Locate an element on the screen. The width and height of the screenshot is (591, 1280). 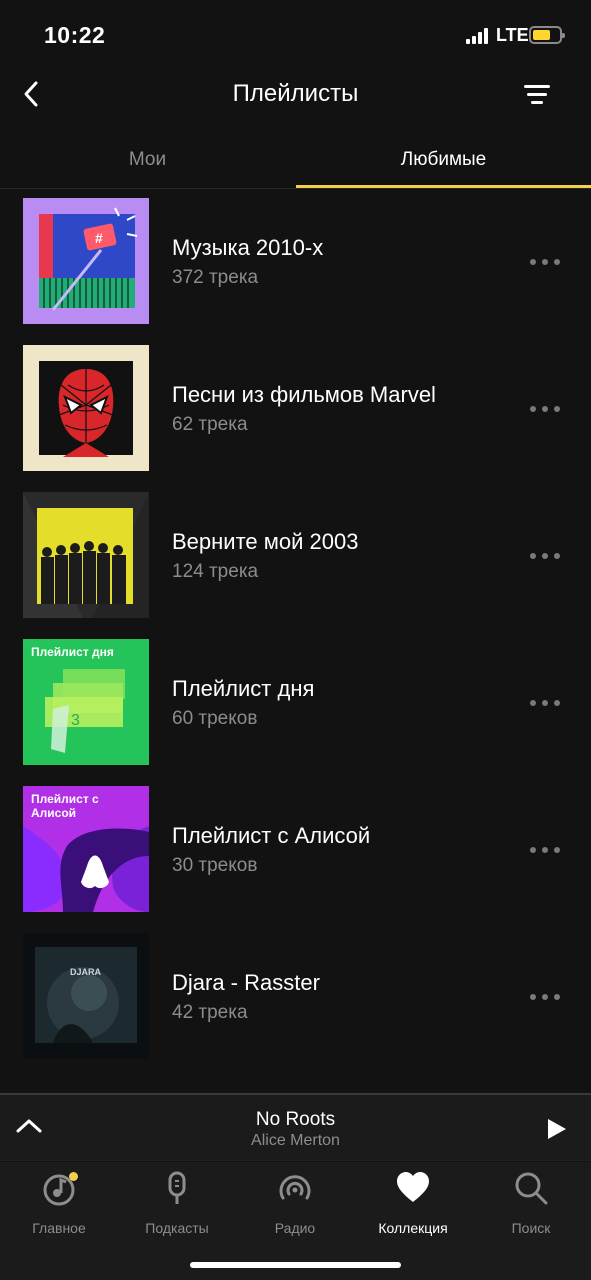
now-playing-title: No Roots is located at coordinates (295, 1119).